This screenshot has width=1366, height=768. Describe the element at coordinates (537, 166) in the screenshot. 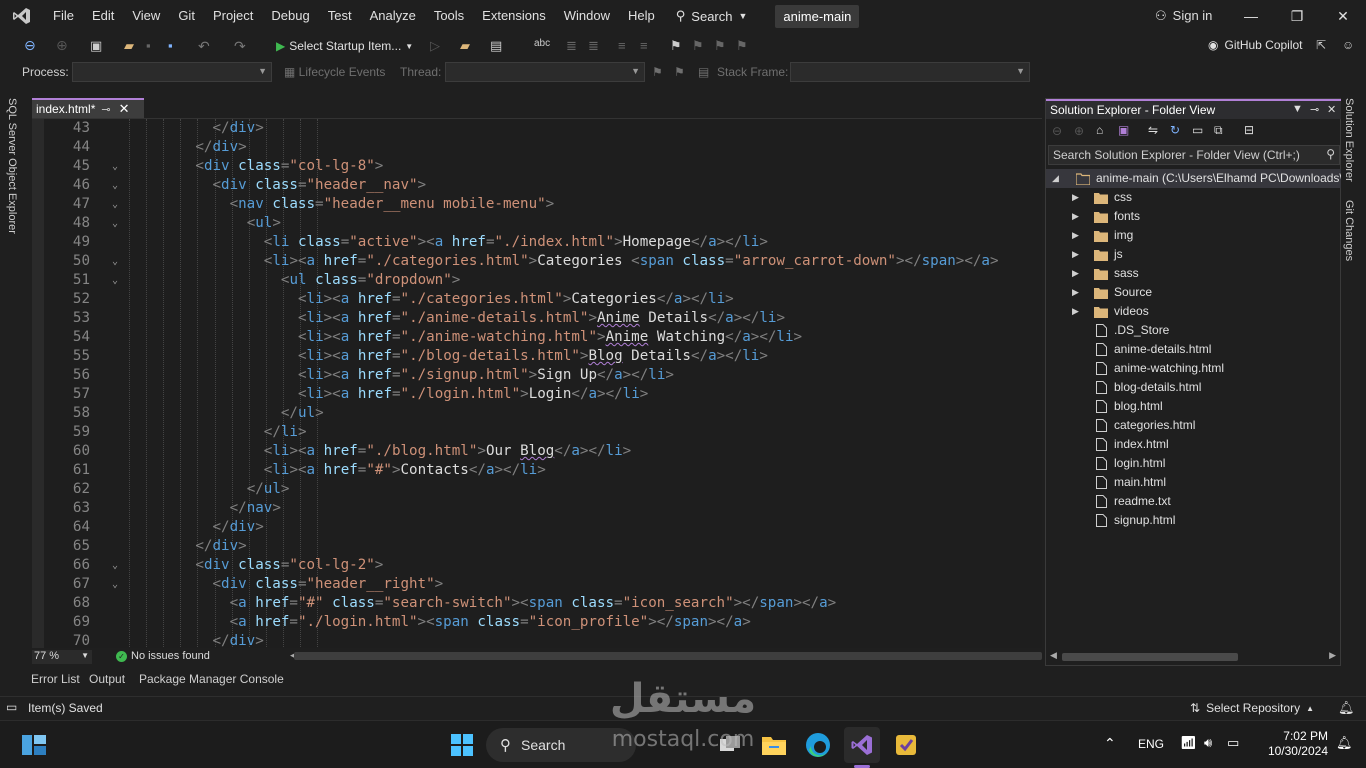

I see `code-line: 45 ⌄ <div class="col-lg-8">` at that location.